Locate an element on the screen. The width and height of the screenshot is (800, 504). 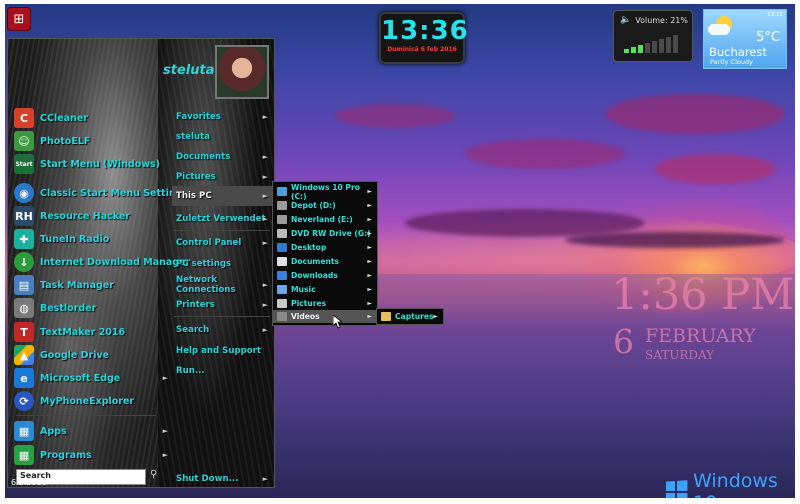
google-drive-icon: ▲ is located at coordinates (24, 355).